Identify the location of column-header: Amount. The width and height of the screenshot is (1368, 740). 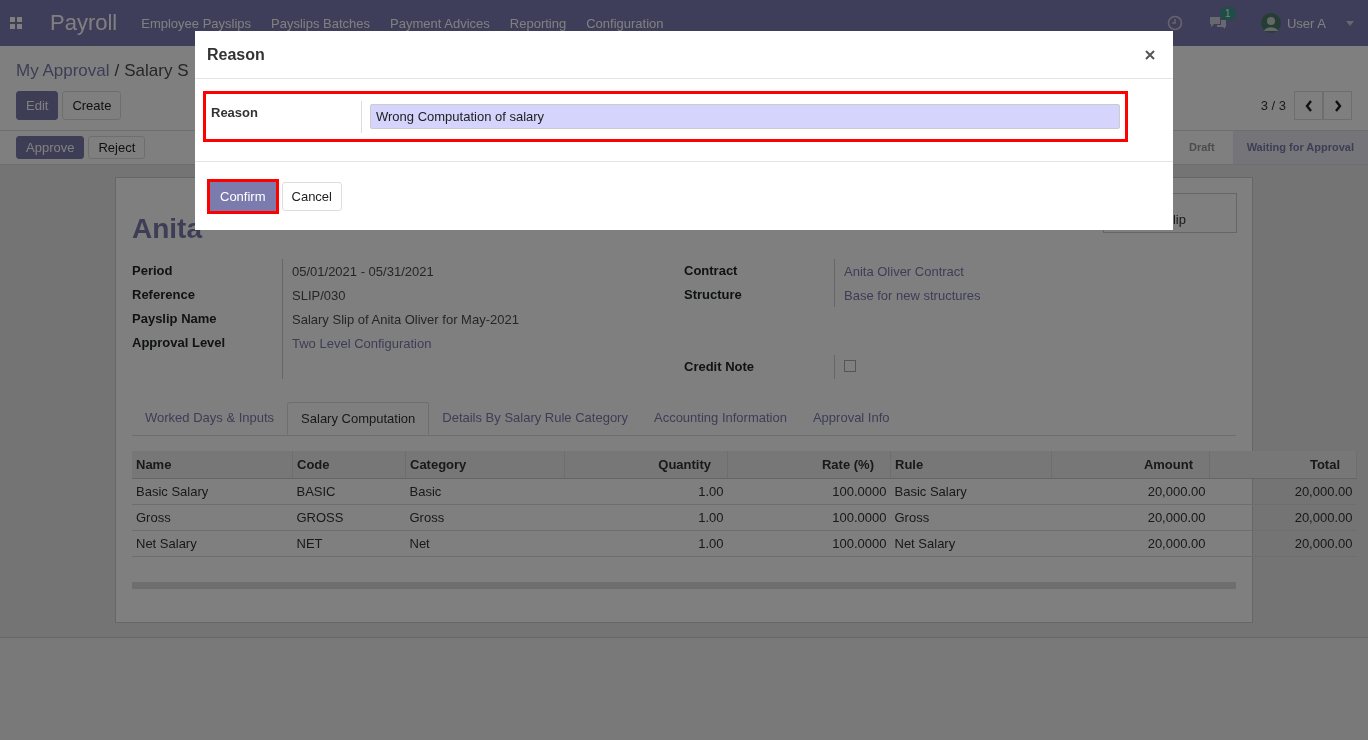
(1130, 465).